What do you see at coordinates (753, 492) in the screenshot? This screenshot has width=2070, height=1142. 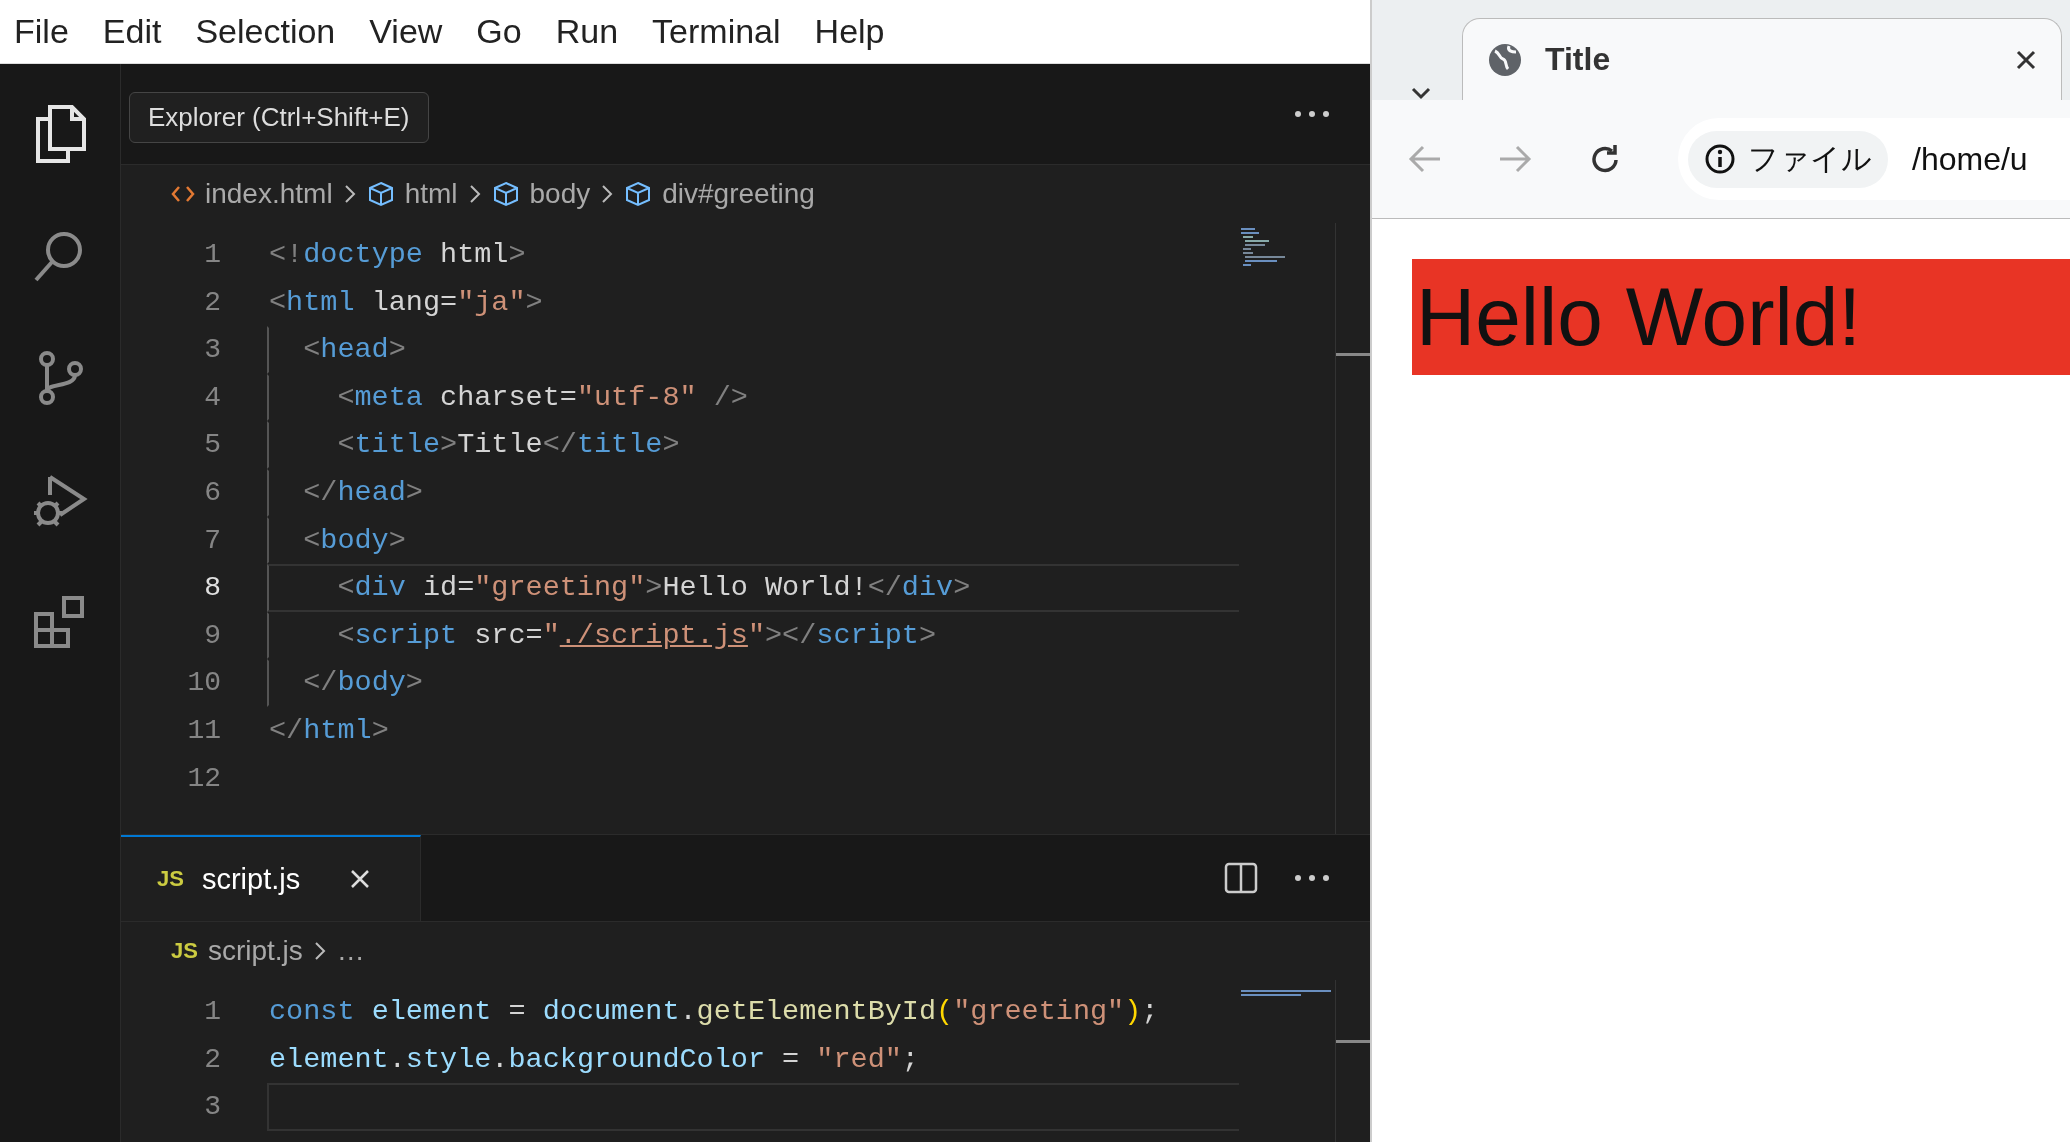 I see `code-line: </head>` at bounding box center [753, 492].